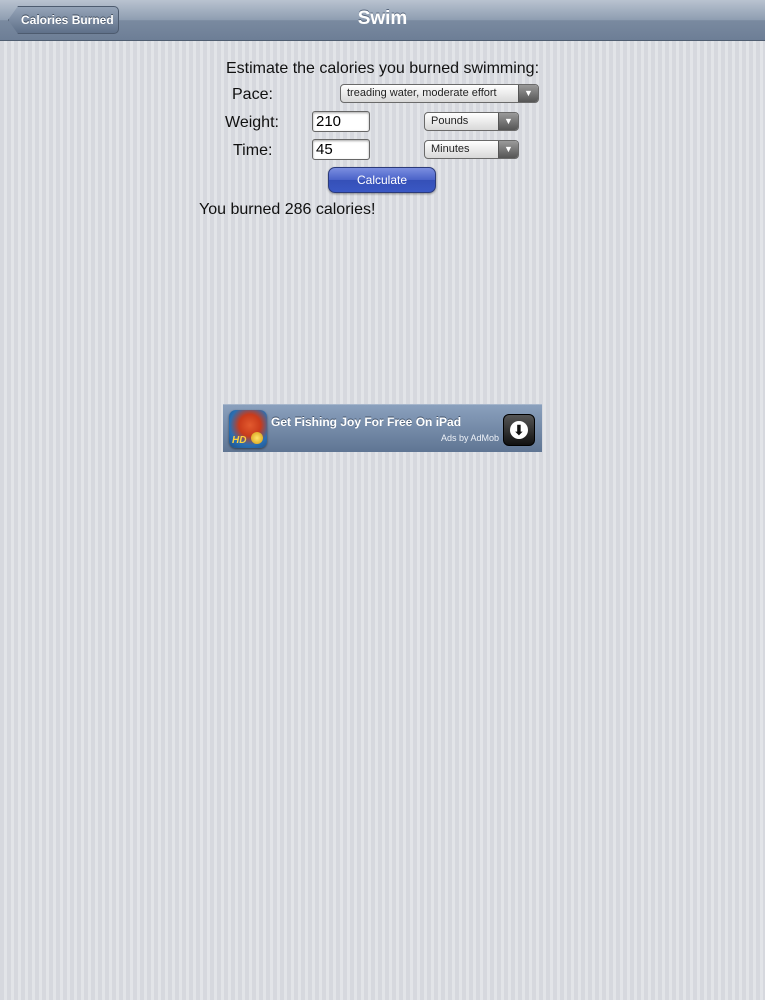  I want to click on time-label: Time:, so click(253, 150).